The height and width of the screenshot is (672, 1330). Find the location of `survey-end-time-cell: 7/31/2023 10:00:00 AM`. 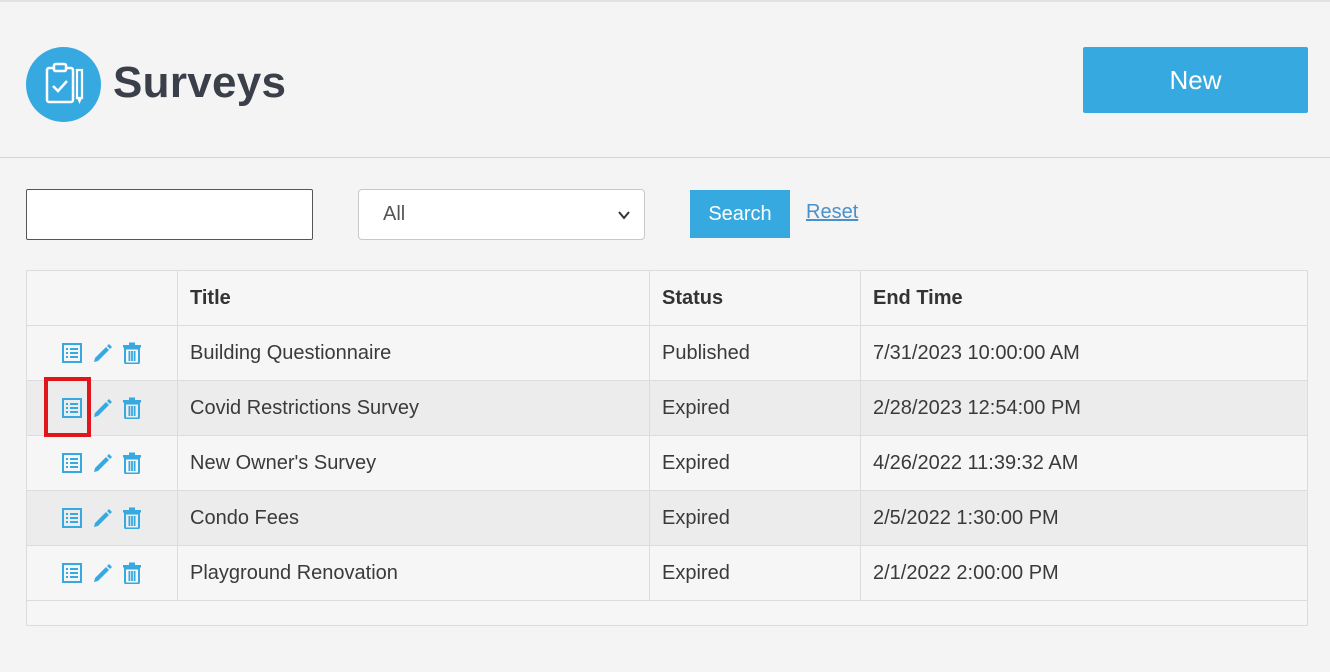

survey-end-time-cell: 7/31/2023 10:00:00 AM is located at coordinates (1083, 353).